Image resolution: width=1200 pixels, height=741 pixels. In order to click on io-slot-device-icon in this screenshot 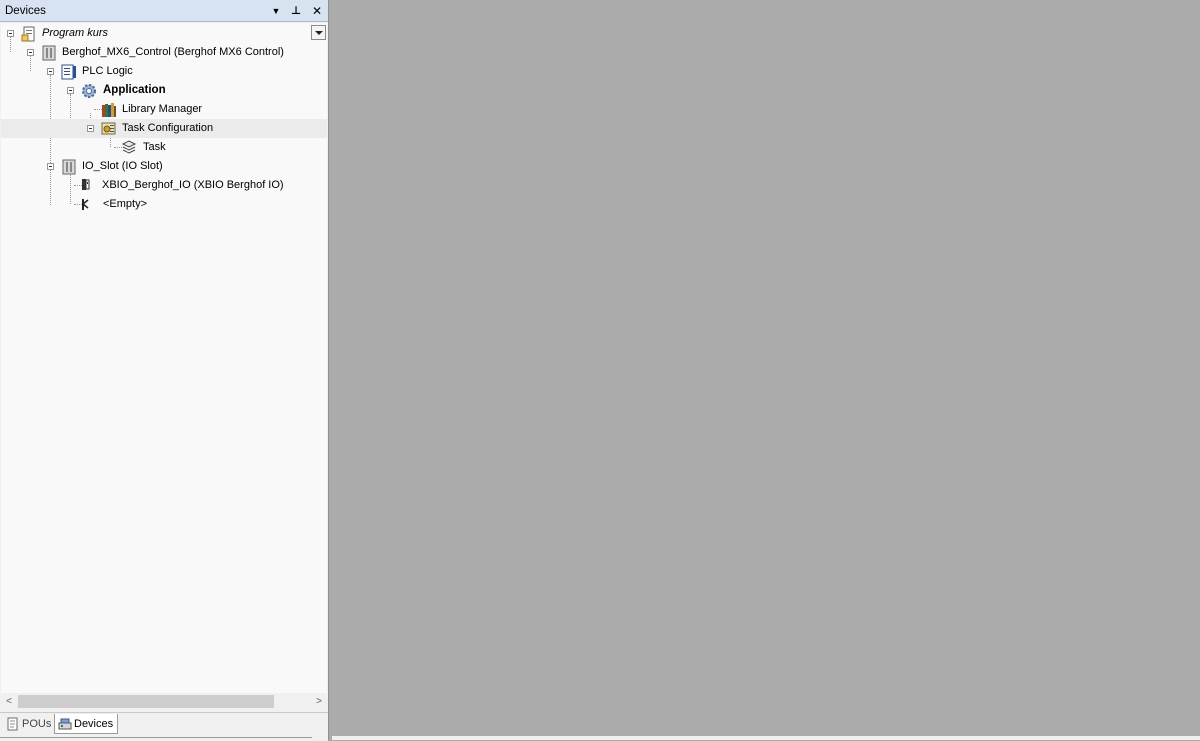, I will do `click(69, 167)`.